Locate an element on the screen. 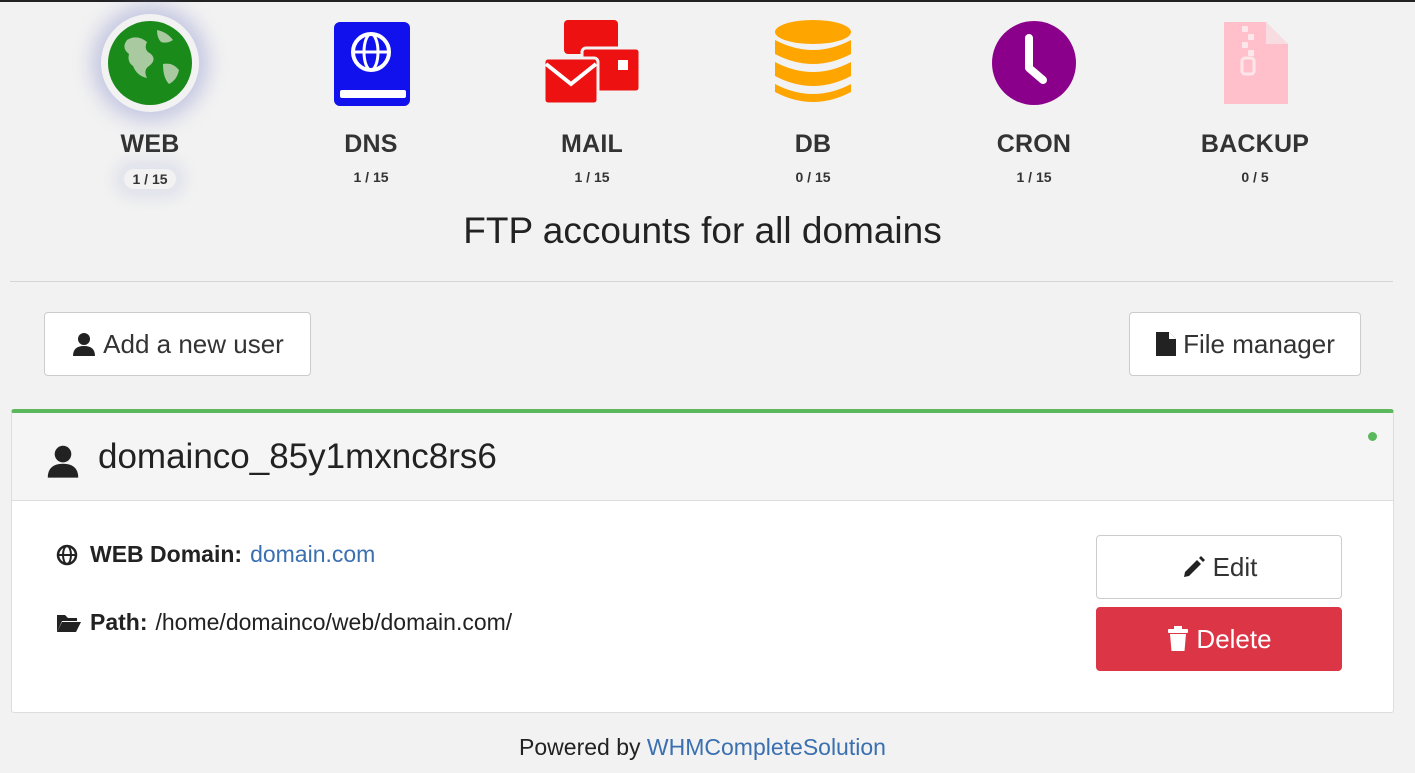  service-count: 0 / 5 is located at coordinates (1255, 177).